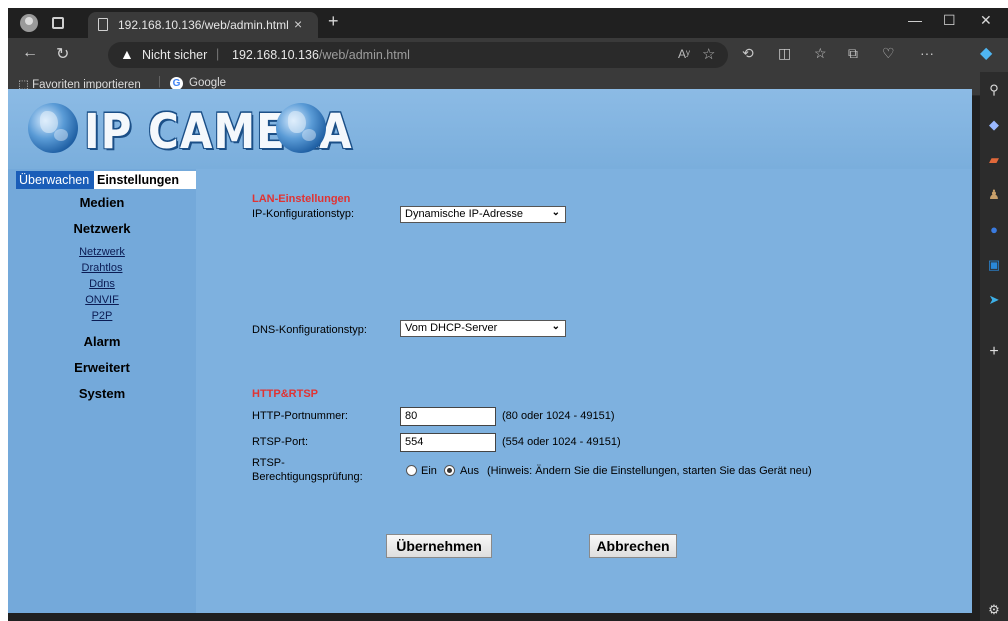 The width and height of the screenshot is (1008, 621). Describe the element at coordinates (307, 477) in the screenshot. I see `rtsp-auth-label-line2: Berechtigungsprüfung:` at that location.